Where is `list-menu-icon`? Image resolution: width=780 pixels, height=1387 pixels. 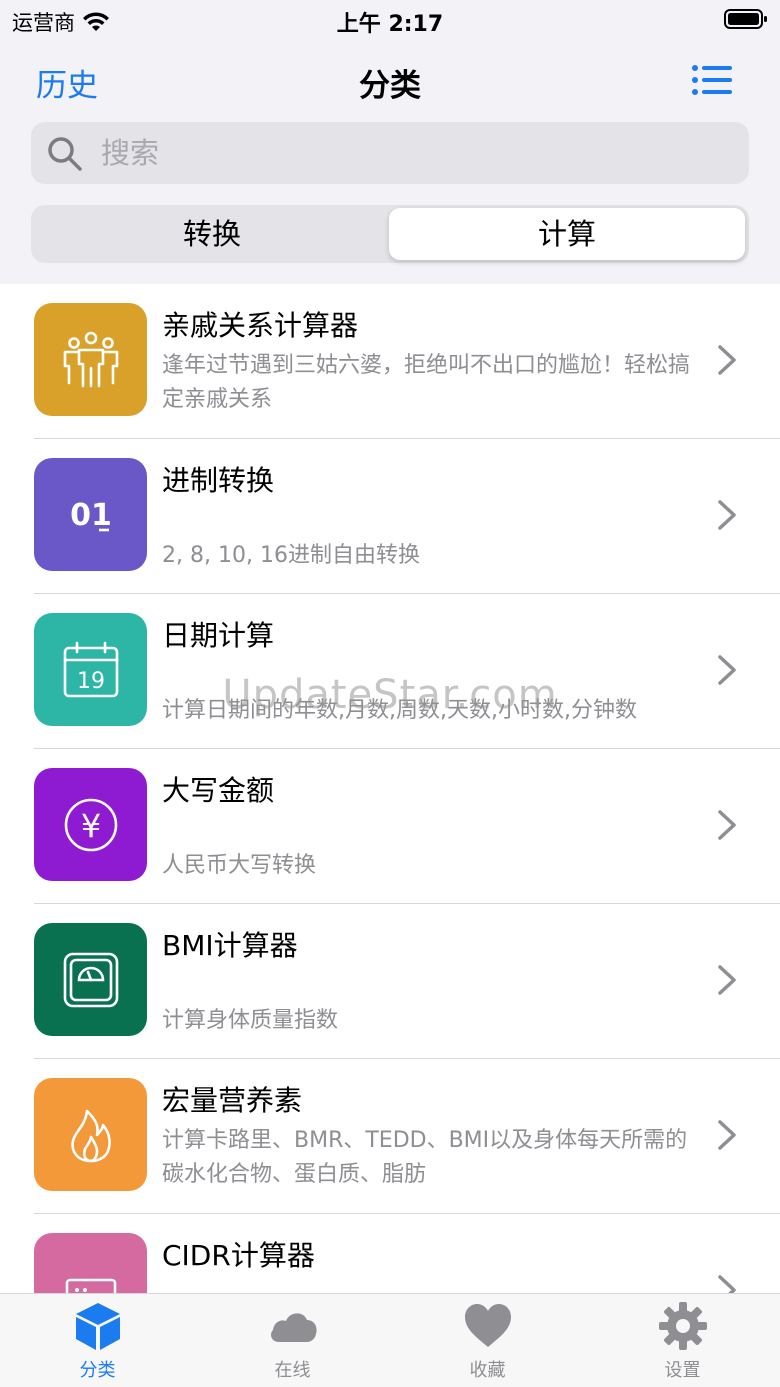 list-menu-icon is located at coordinates (712, 80).